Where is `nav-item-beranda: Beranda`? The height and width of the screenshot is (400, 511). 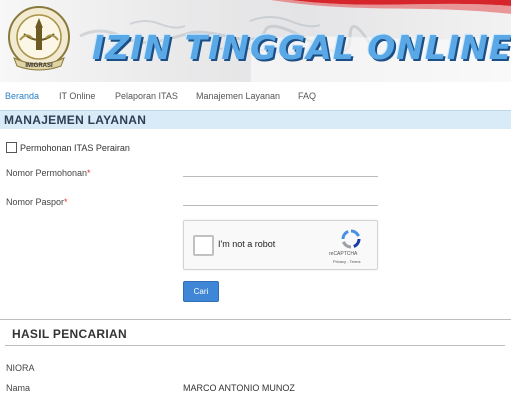 nav-item-beranda: Beranda is located at coordinates (22, 96).